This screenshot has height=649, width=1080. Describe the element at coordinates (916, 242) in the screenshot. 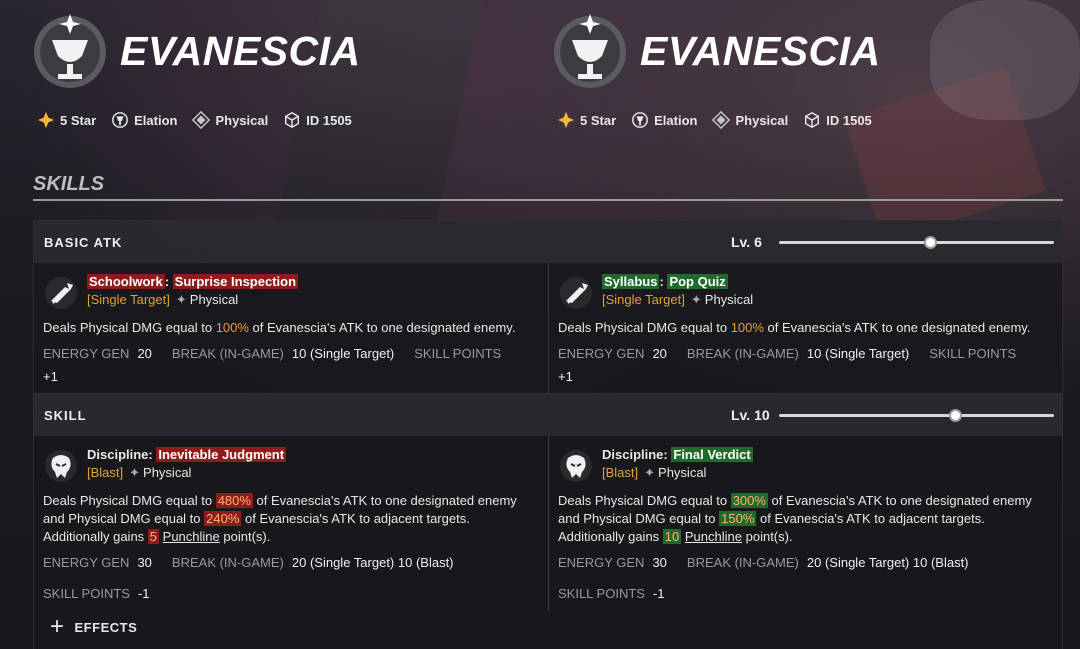

I see `basic-atk-level-slider` at that location.